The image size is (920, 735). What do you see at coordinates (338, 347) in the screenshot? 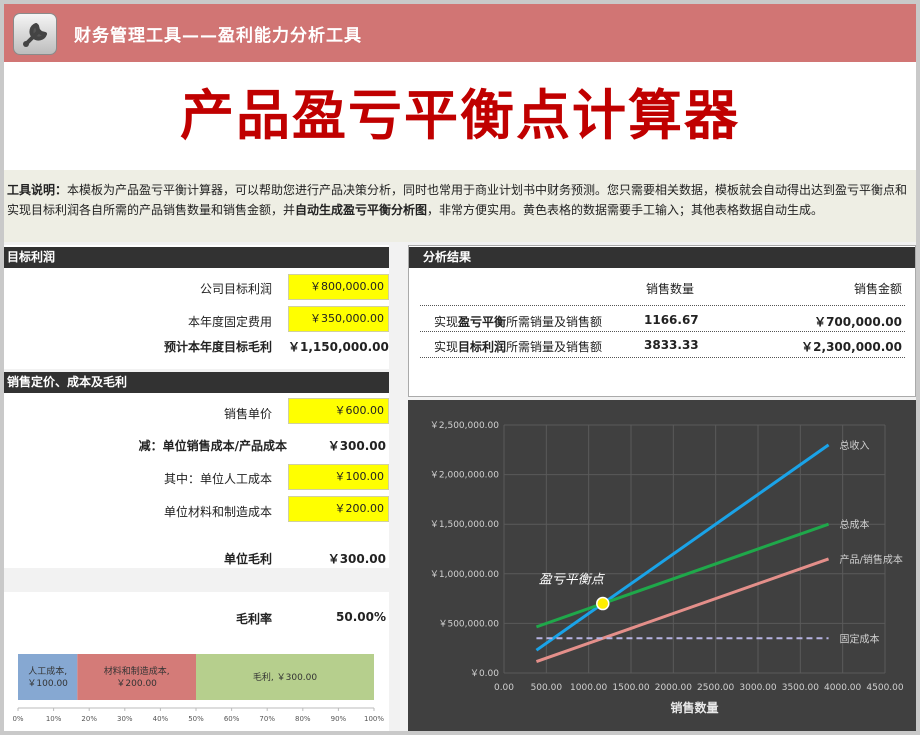
I see `target-gross-value: ￥1,150,000.00` at bounding box center [338, 347].